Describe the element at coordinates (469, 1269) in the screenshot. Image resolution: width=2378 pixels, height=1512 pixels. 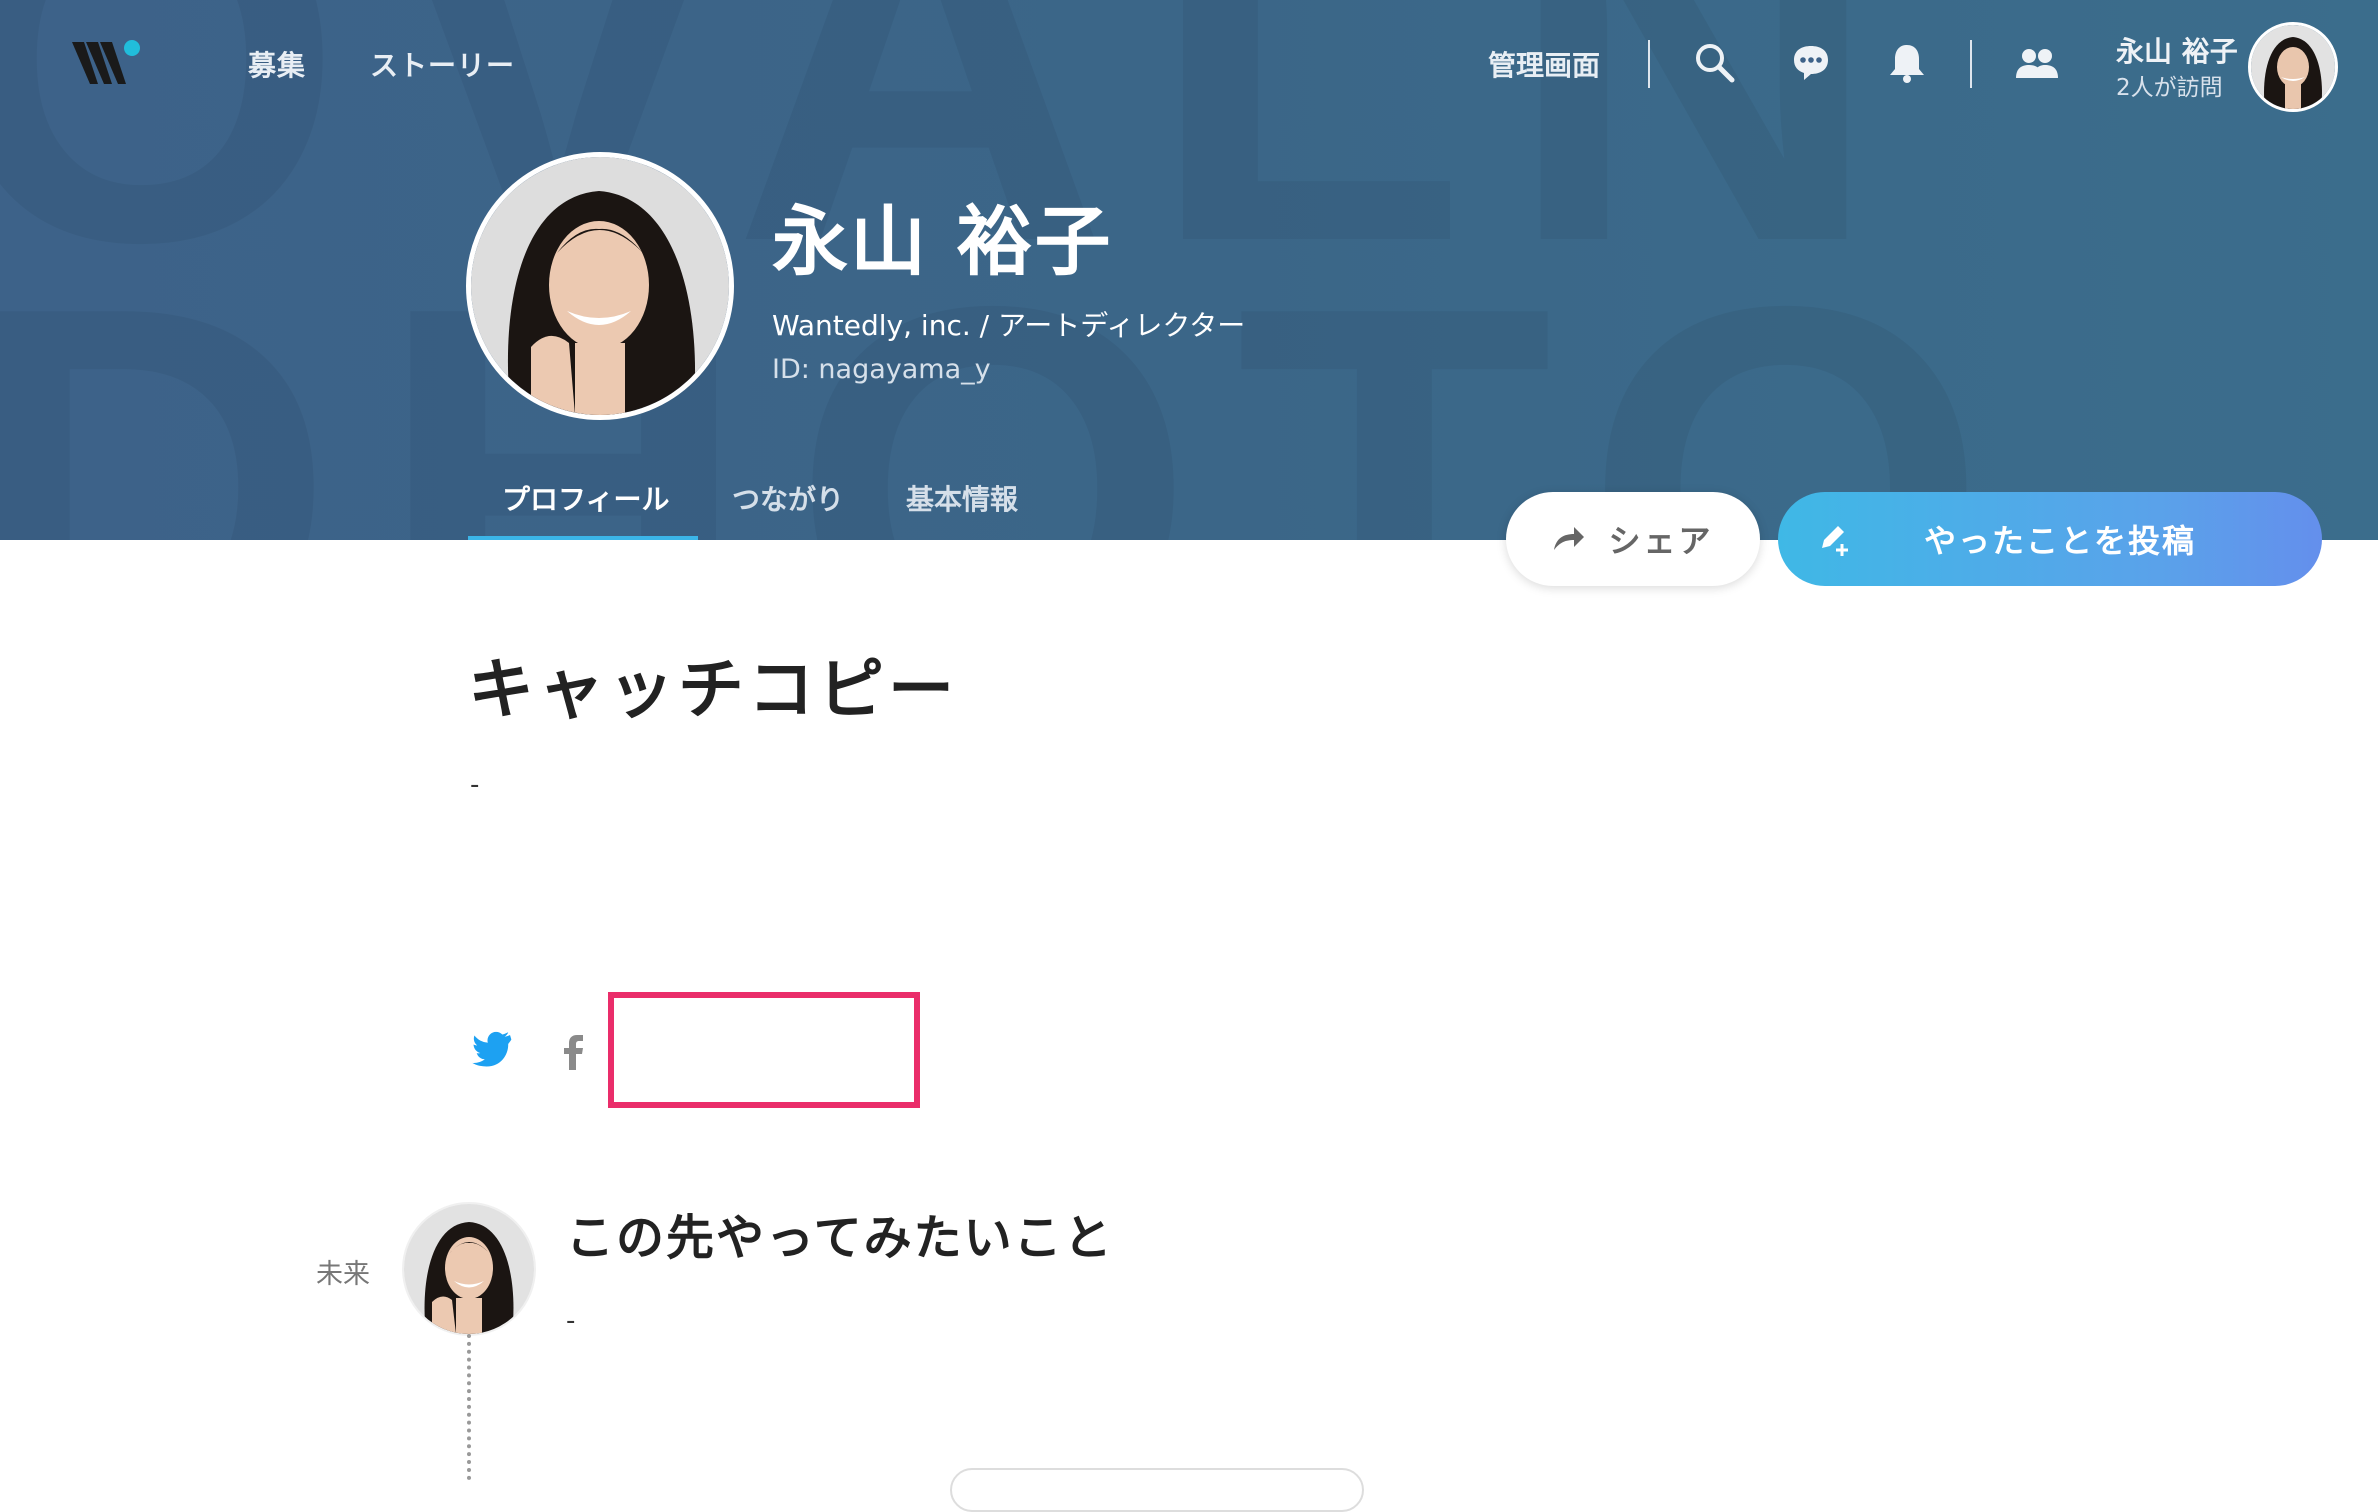
I see `timeline-avatar` at that location.